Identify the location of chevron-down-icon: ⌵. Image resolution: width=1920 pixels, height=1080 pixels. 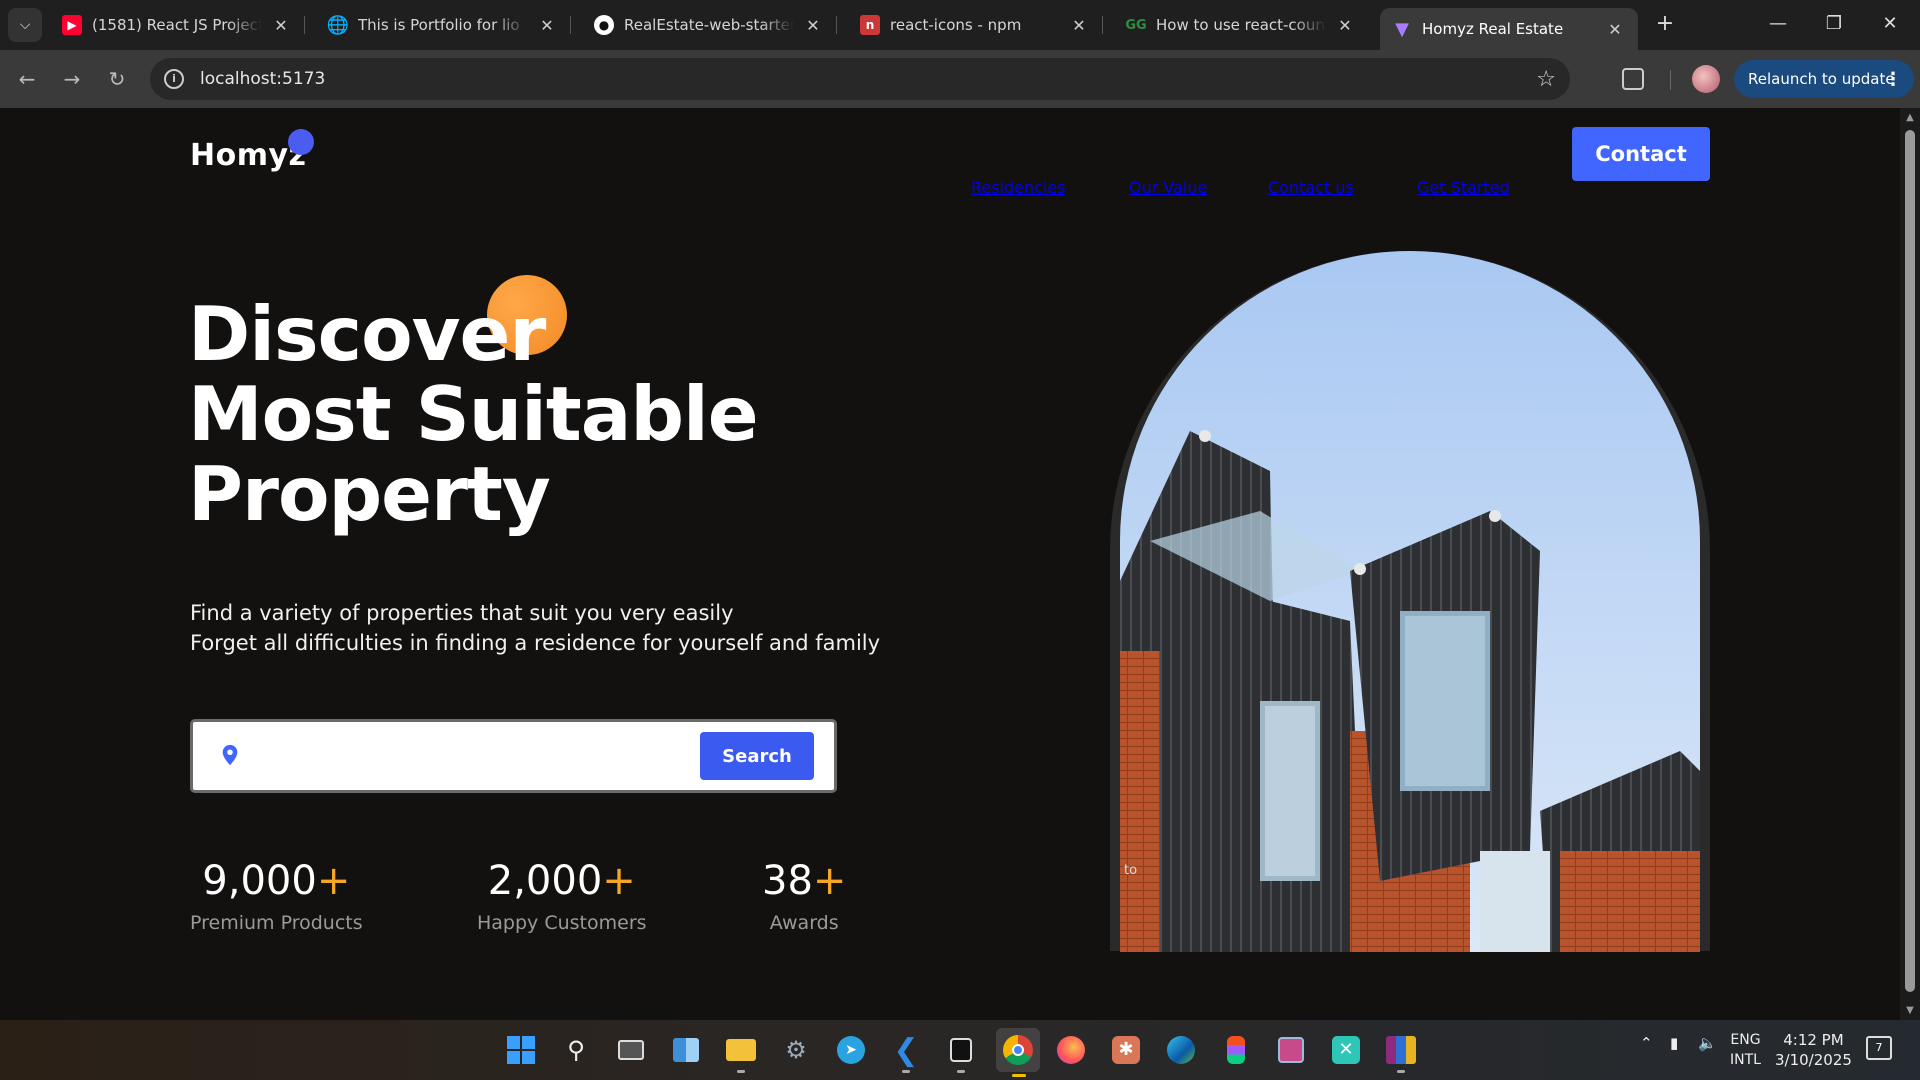
(25, 25).